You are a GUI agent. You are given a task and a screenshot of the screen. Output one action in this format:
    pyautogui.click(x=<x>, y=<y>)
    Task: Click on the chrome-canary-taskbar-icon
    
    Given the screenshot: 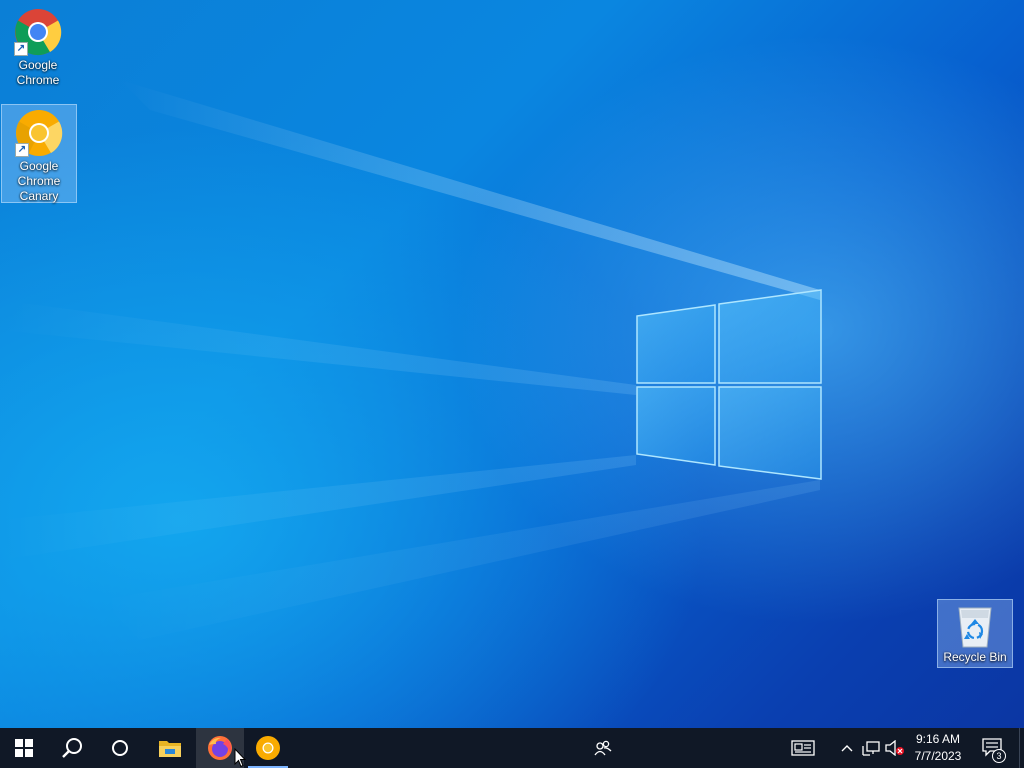 What is the action you would take?
    pyautogui.click(x=268, y=748)
    